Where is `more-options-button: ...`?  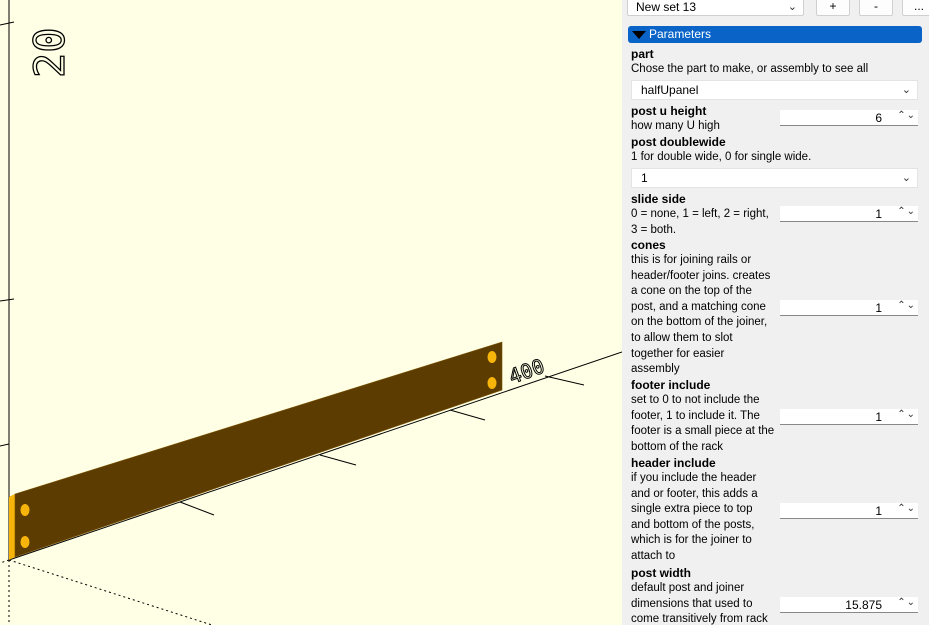 more-options-button: ... is located at coordinates (915, 8).